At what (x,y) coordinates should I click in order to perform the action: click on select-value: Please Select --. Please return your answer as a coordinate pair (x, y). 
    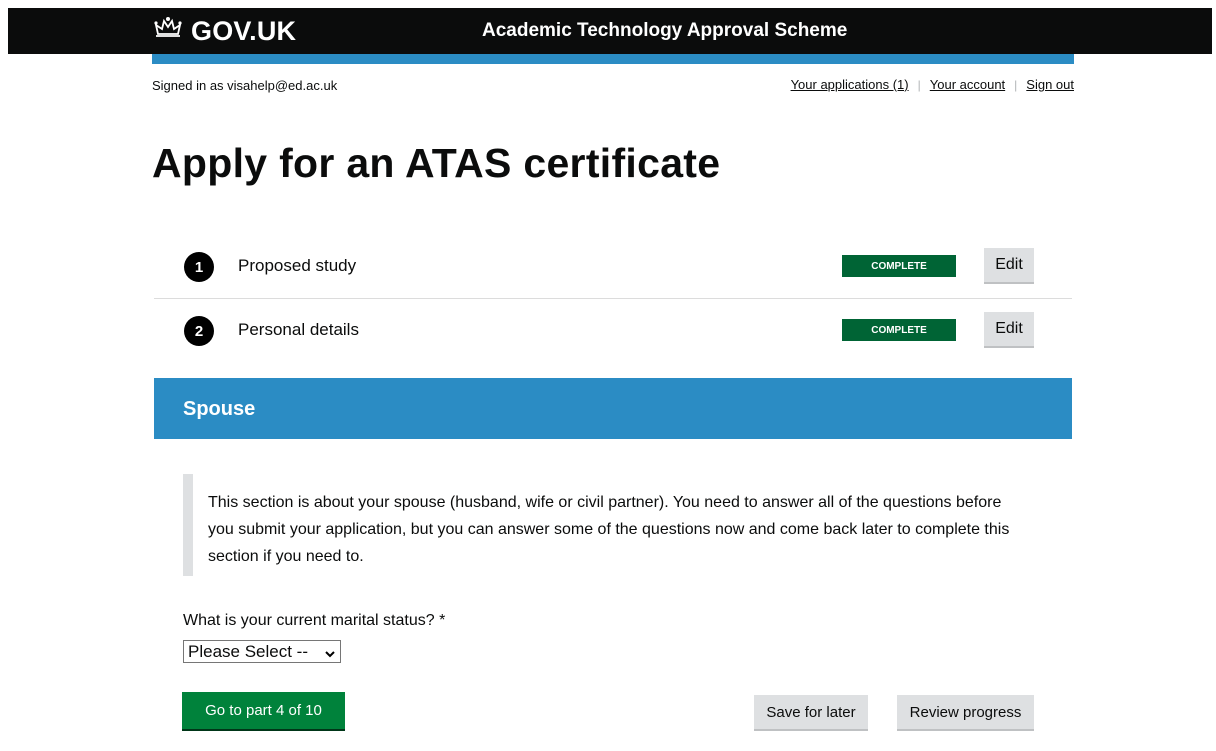
    Looking at the image, I should click on (248, 651).